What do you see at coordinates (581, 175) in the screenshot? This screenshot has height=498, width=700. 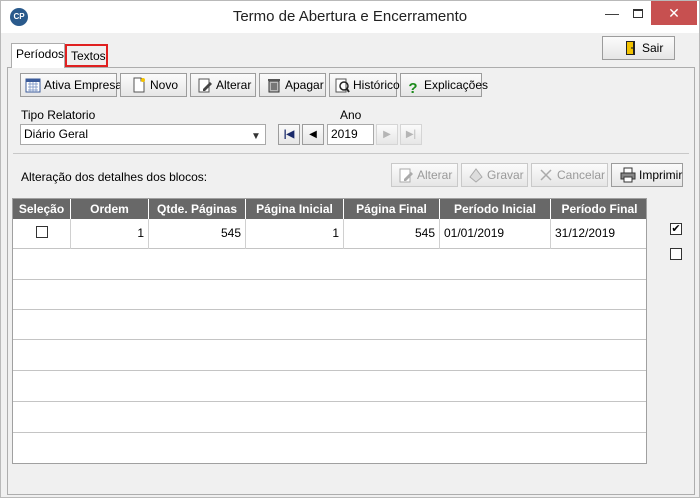 I see `cancelar-label: Cancelar` at bounding box center [581, 175].